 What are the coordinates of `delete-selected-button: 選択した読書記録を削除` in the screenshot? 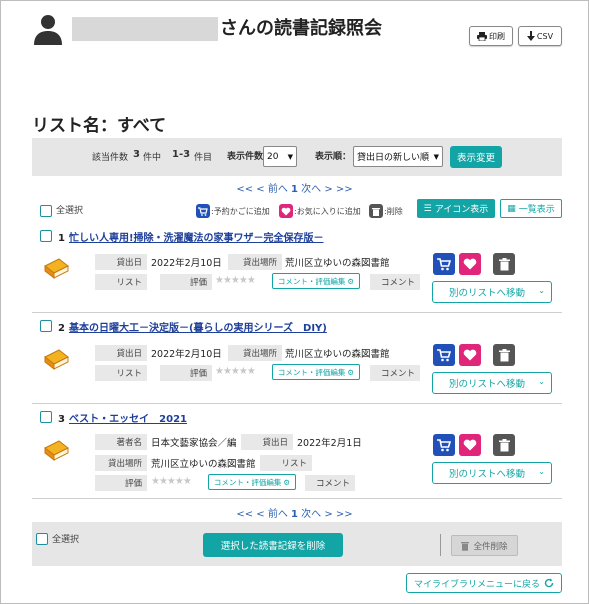 It's located at (273, 545).